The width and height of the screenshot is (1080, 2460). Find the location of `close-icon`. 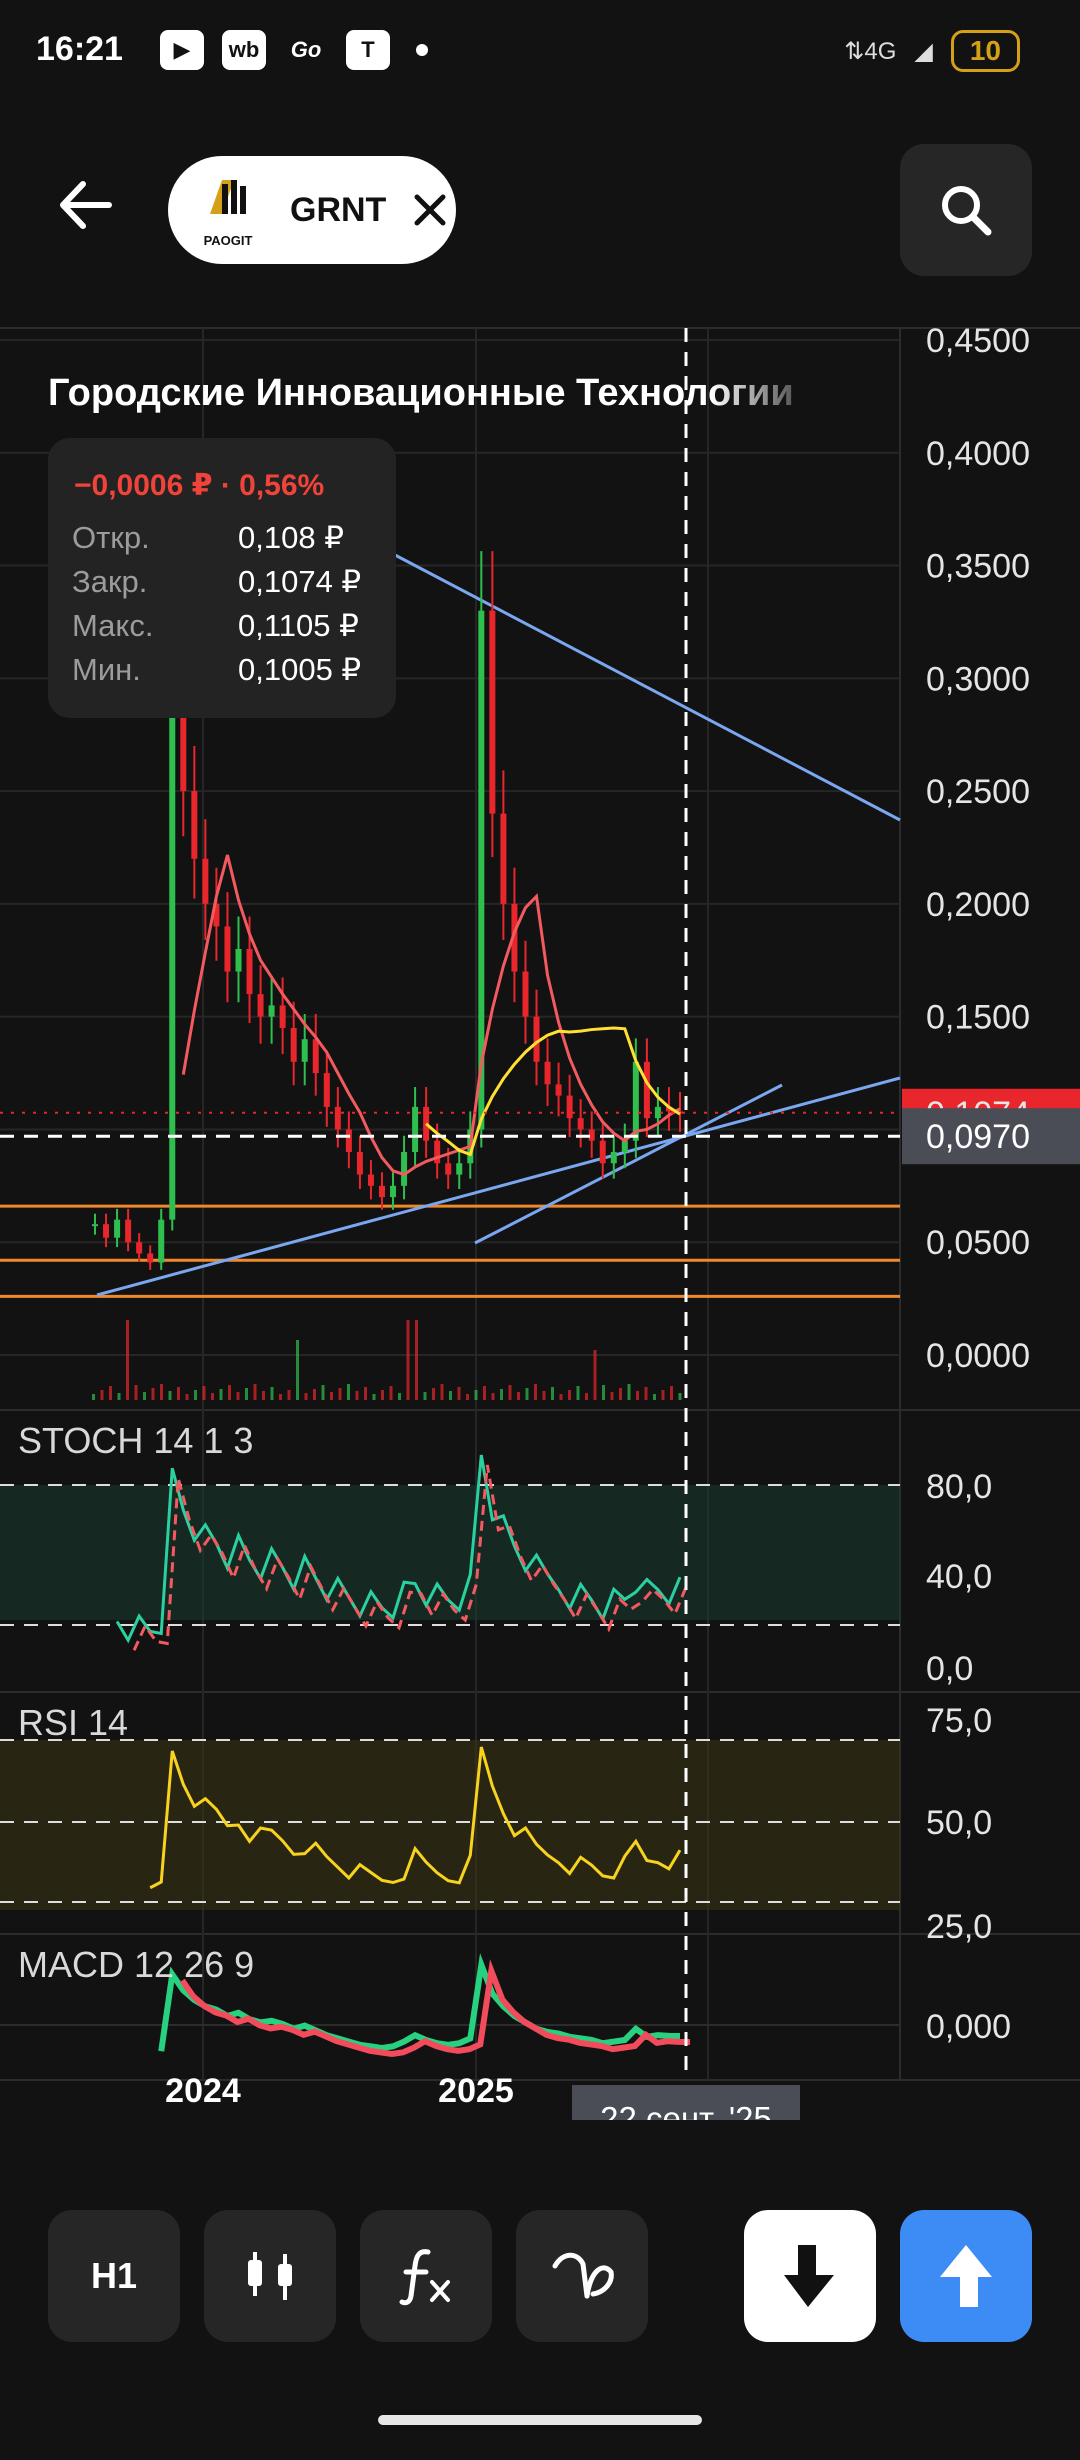

close-icon is located at coordinates (430, 210).